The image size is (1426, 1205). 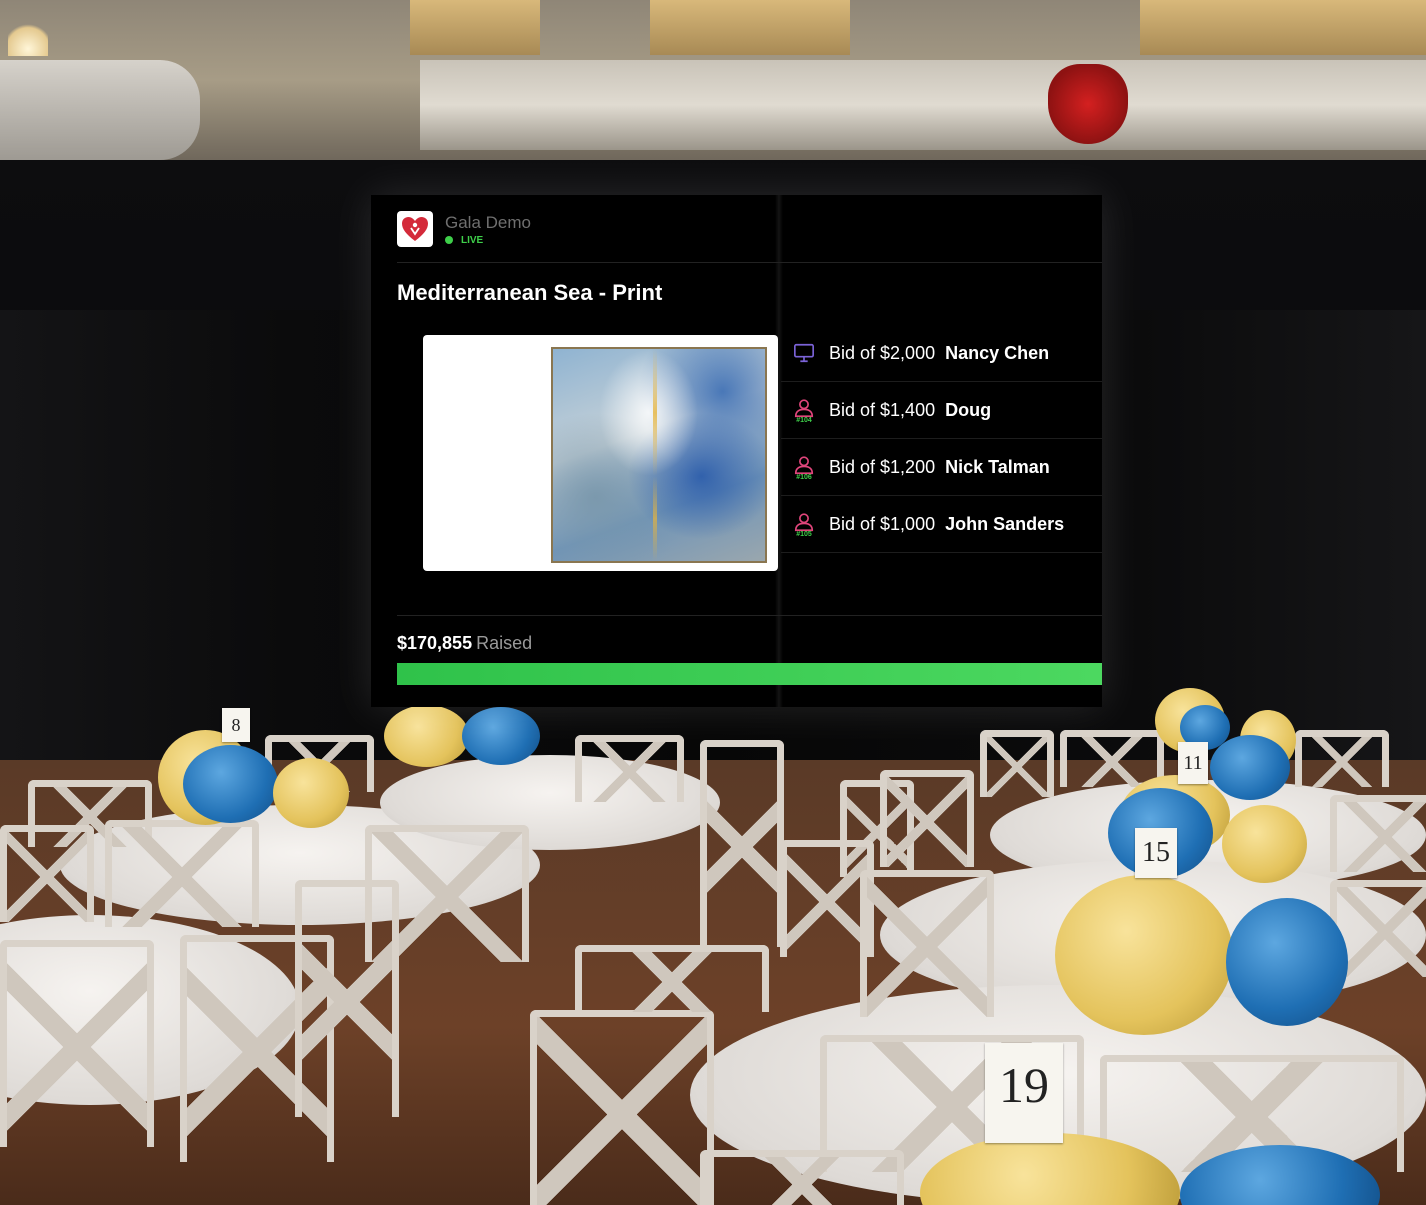 What do you see at coordinates (882, 466) in the screenshot?
I see `bid-amount: Bid of $1,200` at bounding box center [882, 466].